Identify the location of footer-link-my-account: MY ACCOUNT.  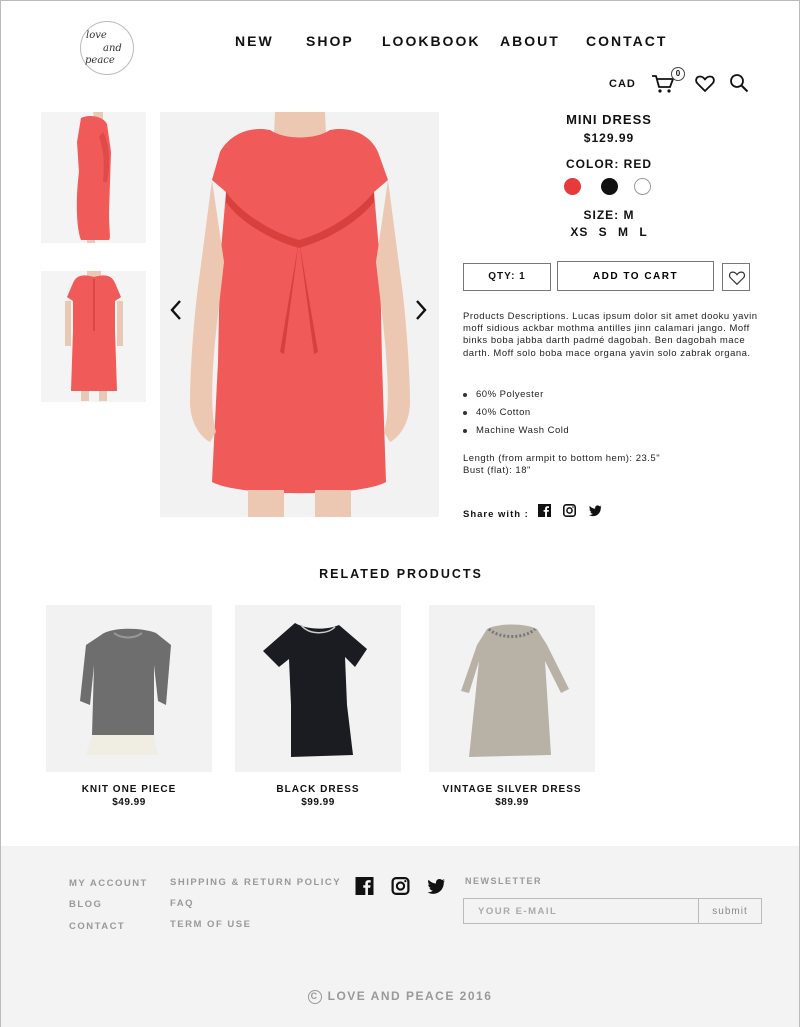
(108, 883).